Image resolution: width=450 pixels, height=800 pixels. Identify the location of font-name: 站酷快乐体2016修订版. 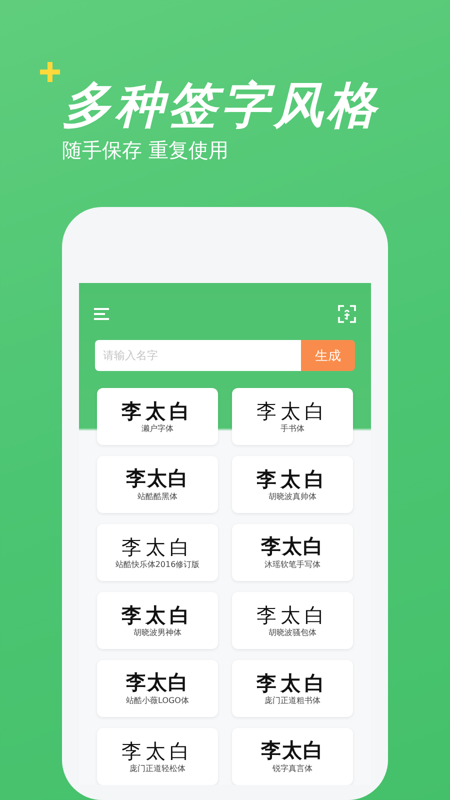
(157, 564).